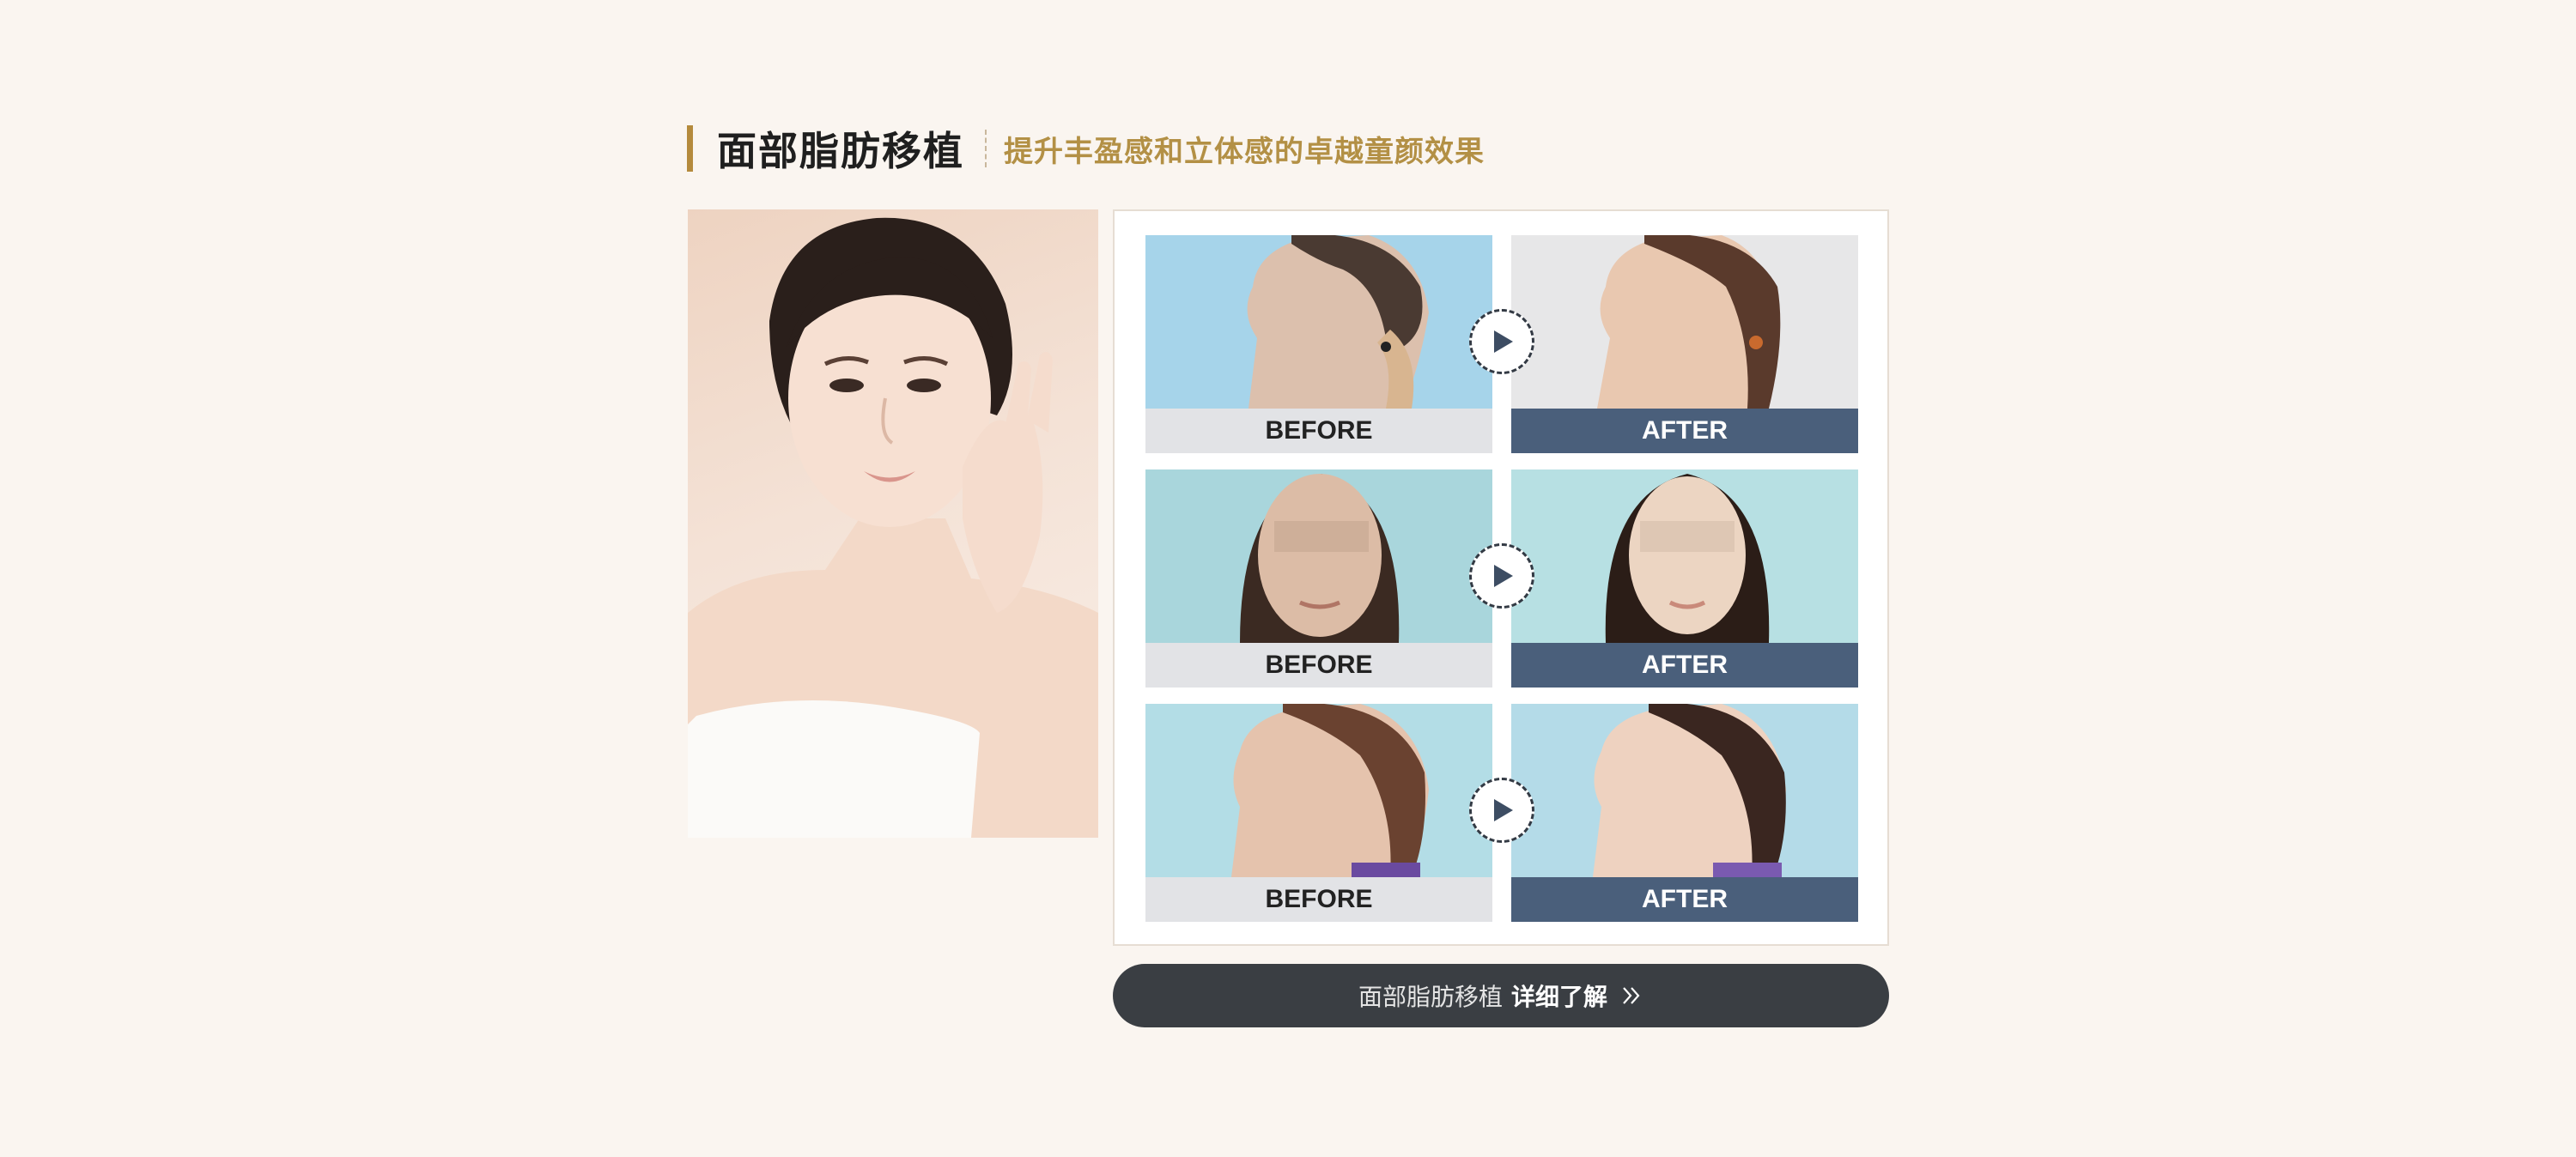 The height and width of the screenshot is (1157, 2576). Describe the element at coordinates (1244, 151) in the screenshot. I see `page-subtitle: 提升丰盈感和立体感的卓越童颜效果` at that location.